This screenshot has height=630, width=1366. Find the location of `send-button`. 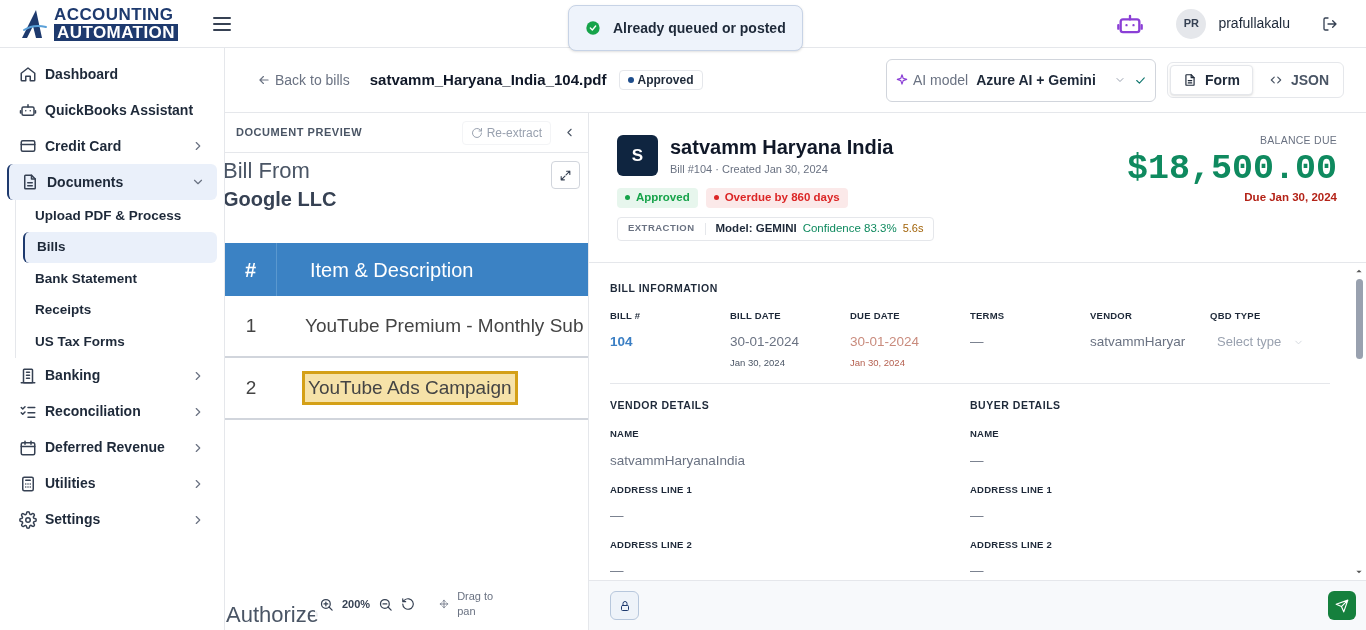

send-button is located at coordinates (1342, 605).